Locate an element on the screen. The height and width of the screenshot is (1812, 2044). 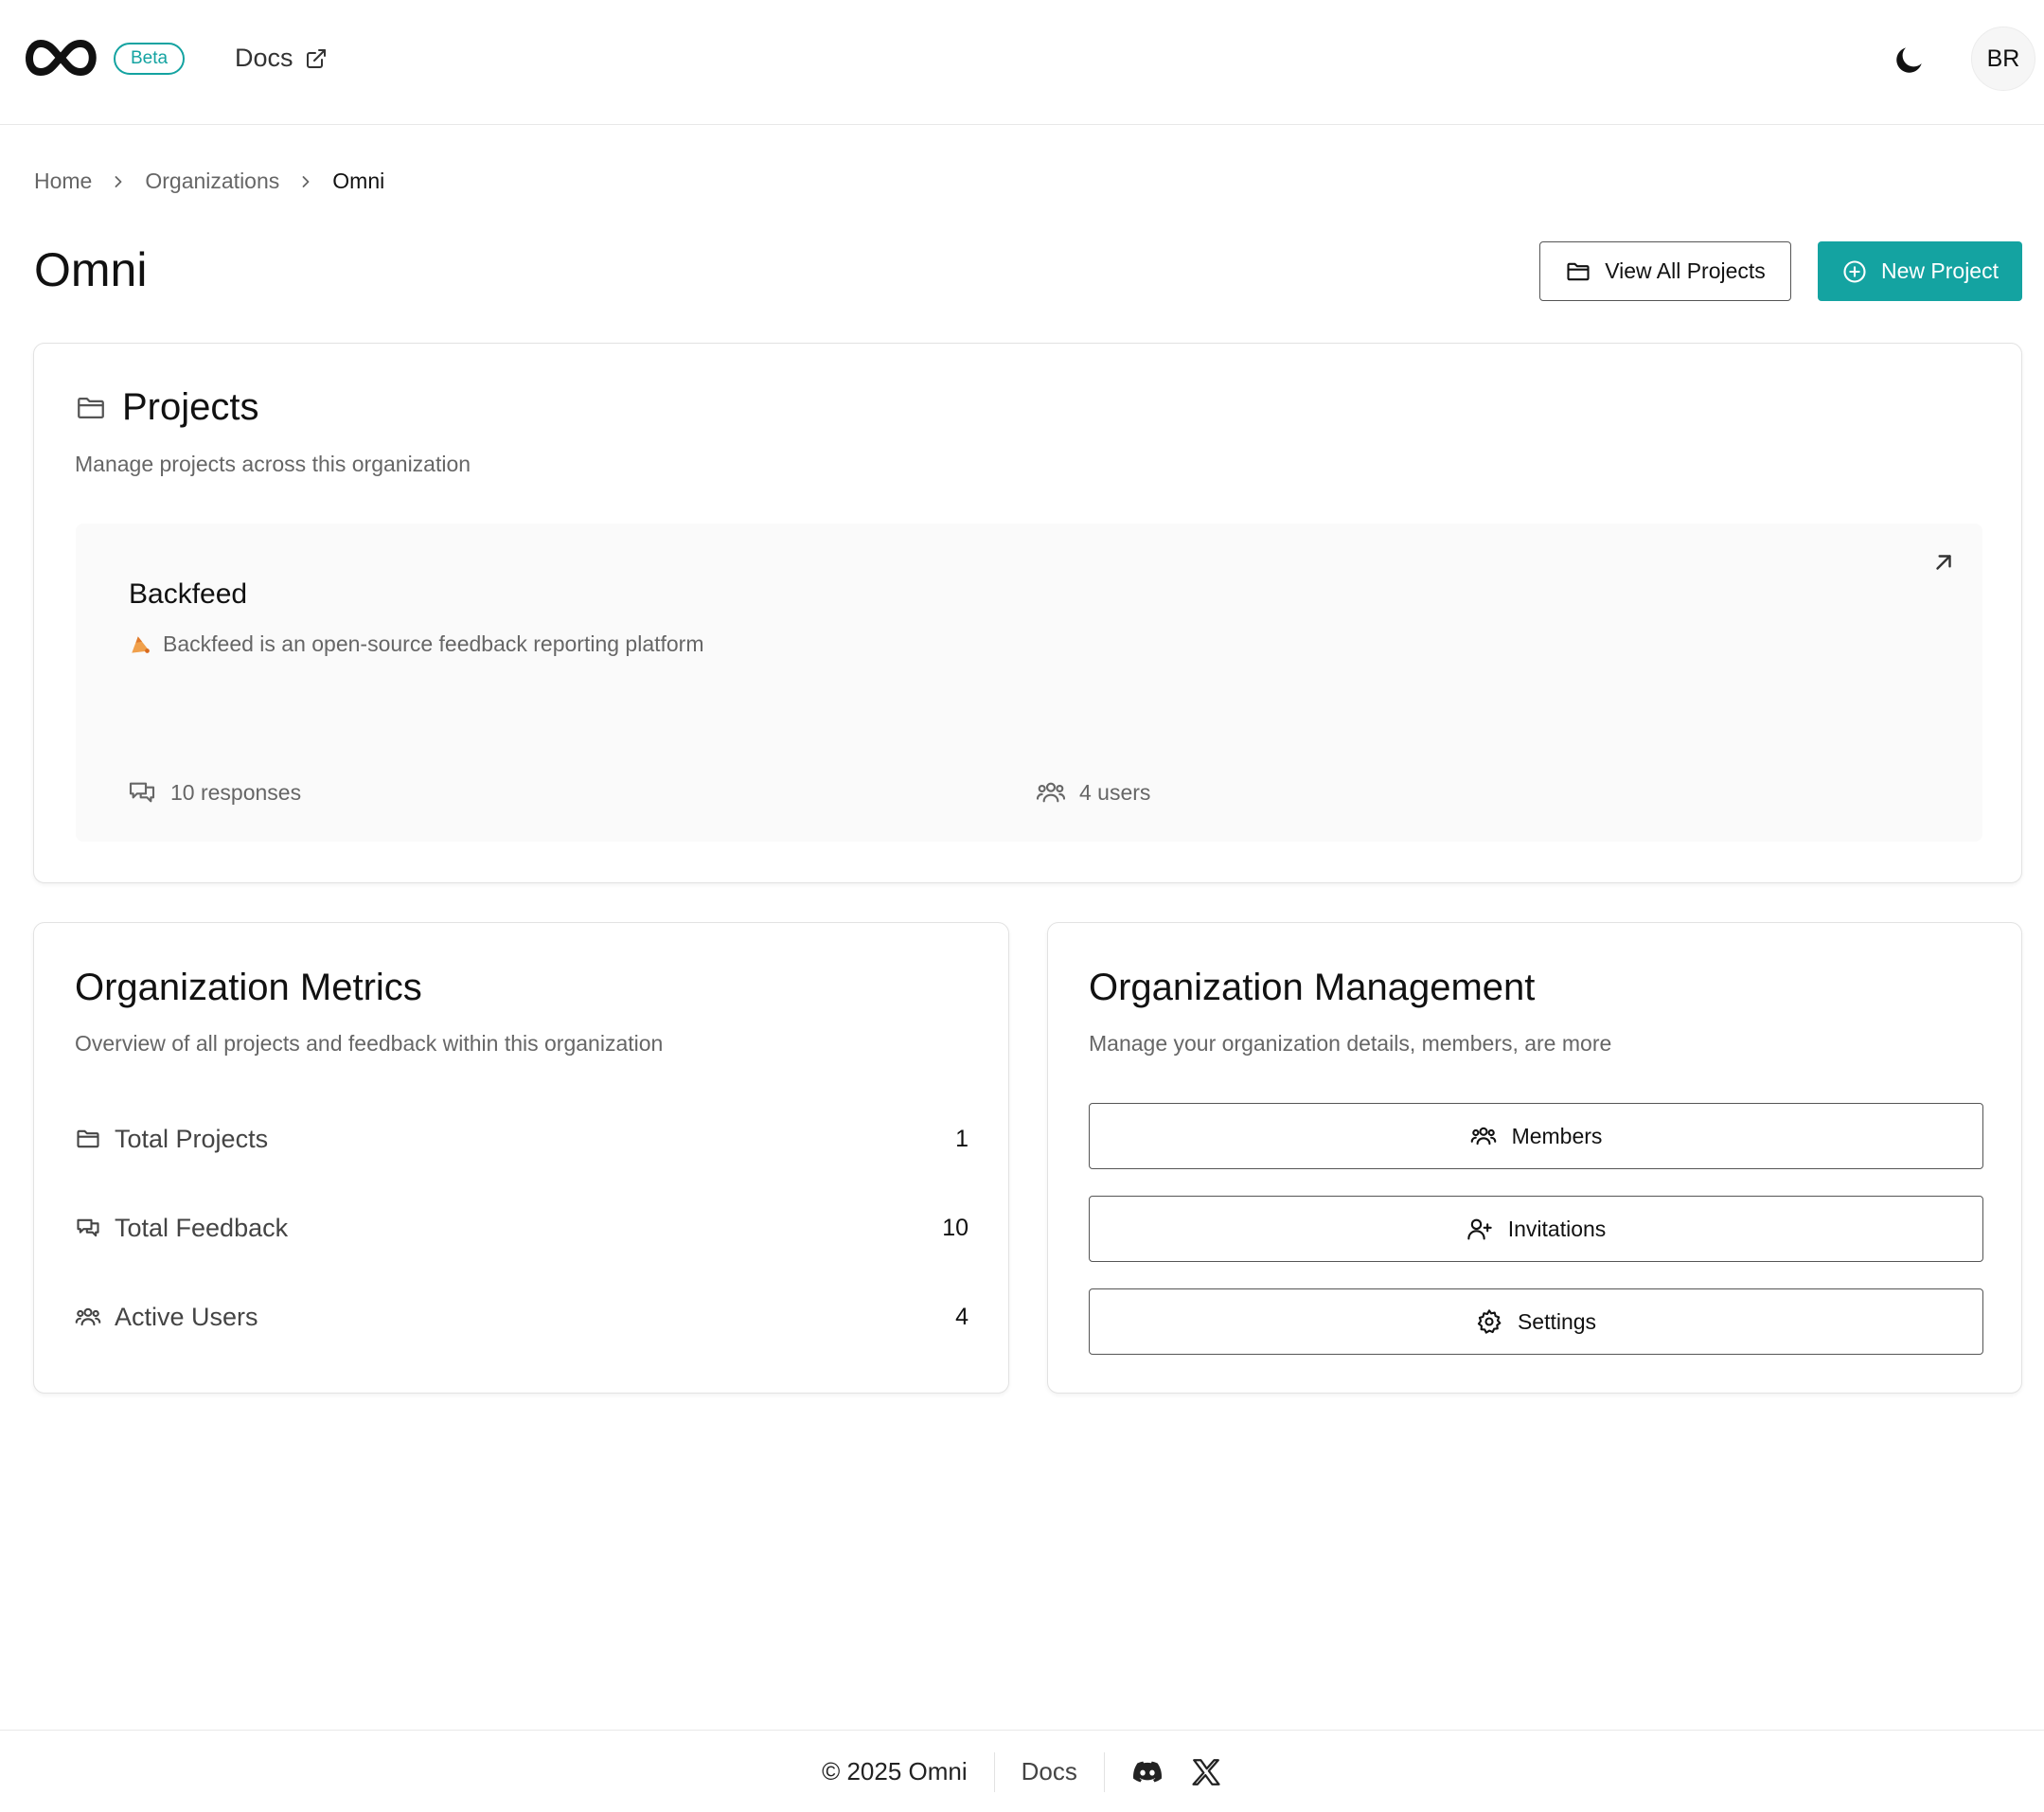
page-footer: © 2025 Omni Docs is located at coordinates (1022, 1771).